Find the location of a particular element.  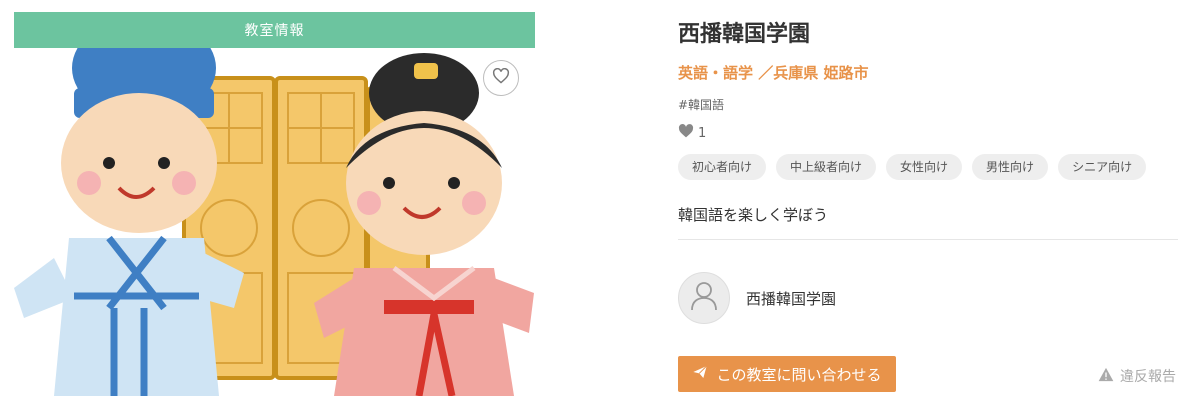

user-icon is located at coordinates (704, 298).